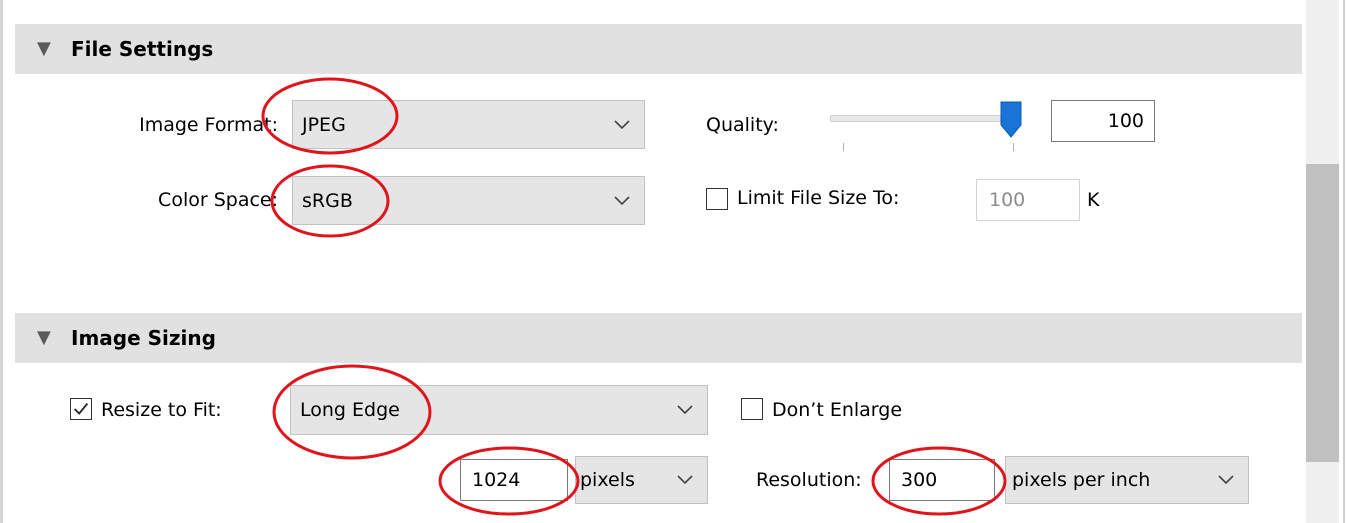 Image resolution: width=1347 pixels, height=523 pixels. Describe the element at coordinates (1007, 200) in the screenshot. I see `limit-file-size-value: 100` at that location.